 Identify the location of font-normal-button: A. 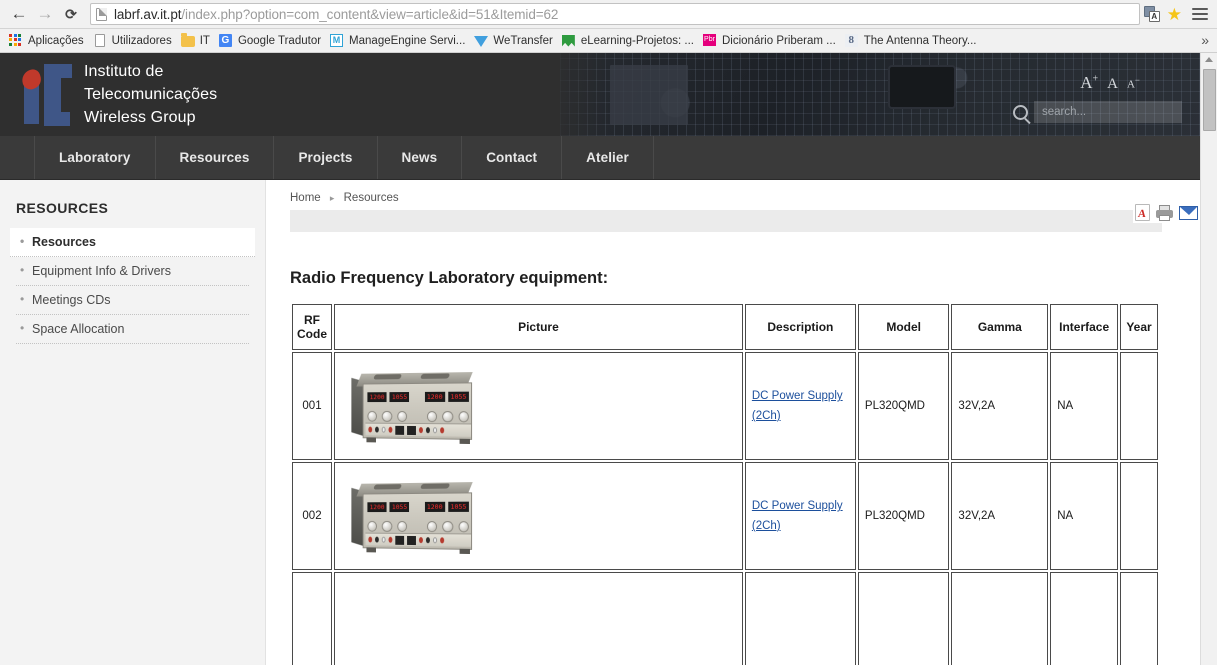
(1112, 84).